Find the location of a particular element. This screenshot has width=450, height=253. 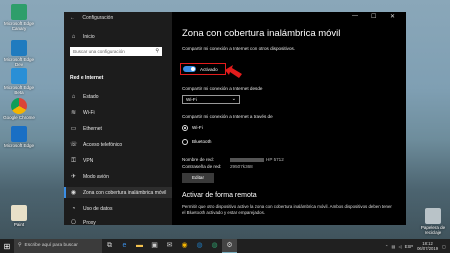

proxy-icon: ⎔ is located at coordinates (73, 223).